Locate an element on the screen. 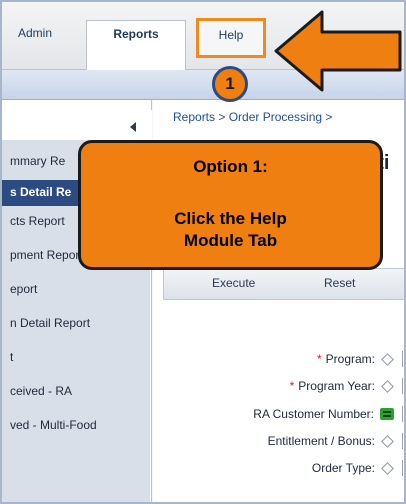  program-label: Program: is located at coordinates (350, 359).